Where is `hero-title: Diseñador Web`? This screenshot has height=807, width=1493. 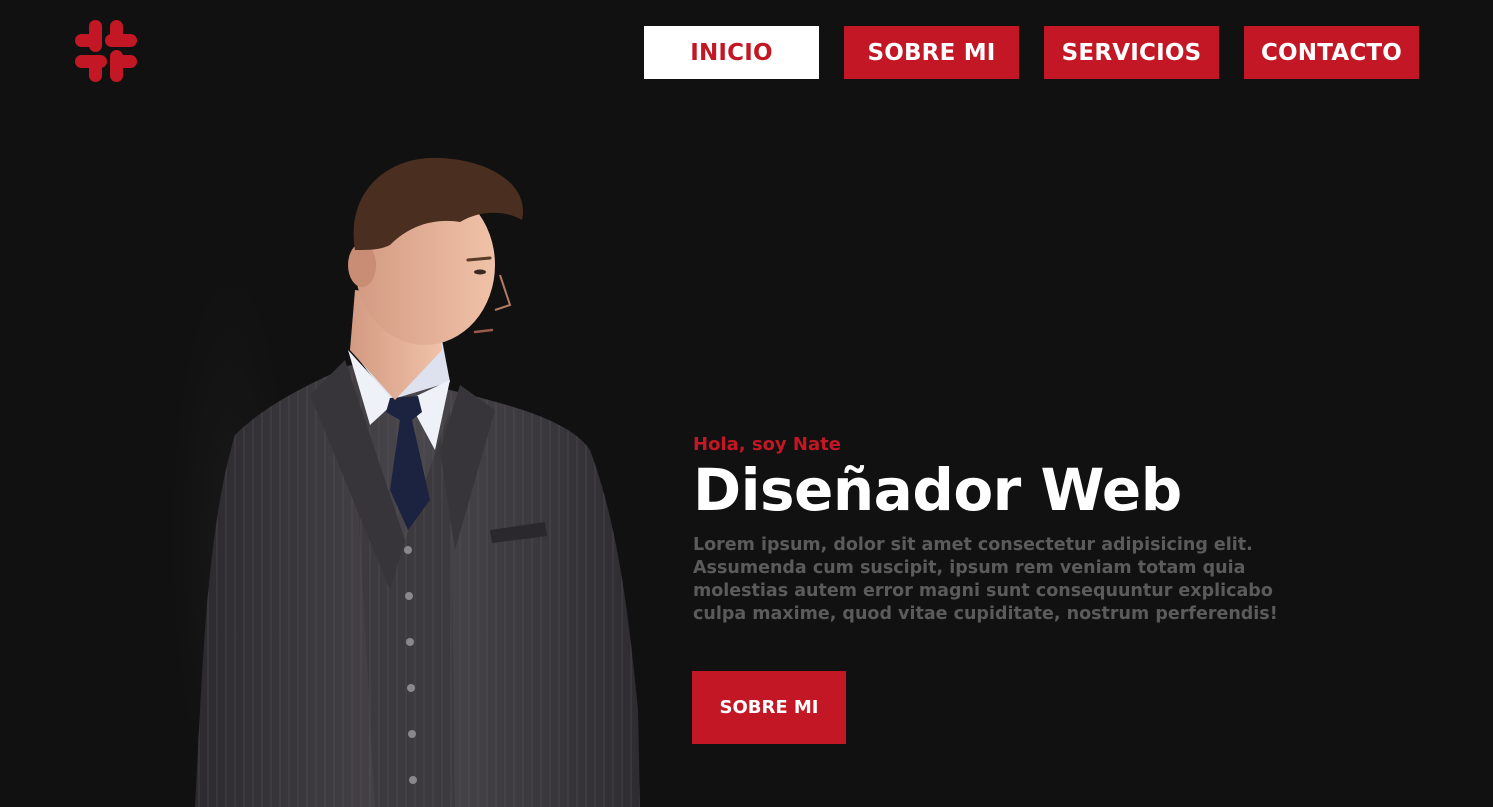
hero-title: Diseñador Web is located at coordinates (937, 490).